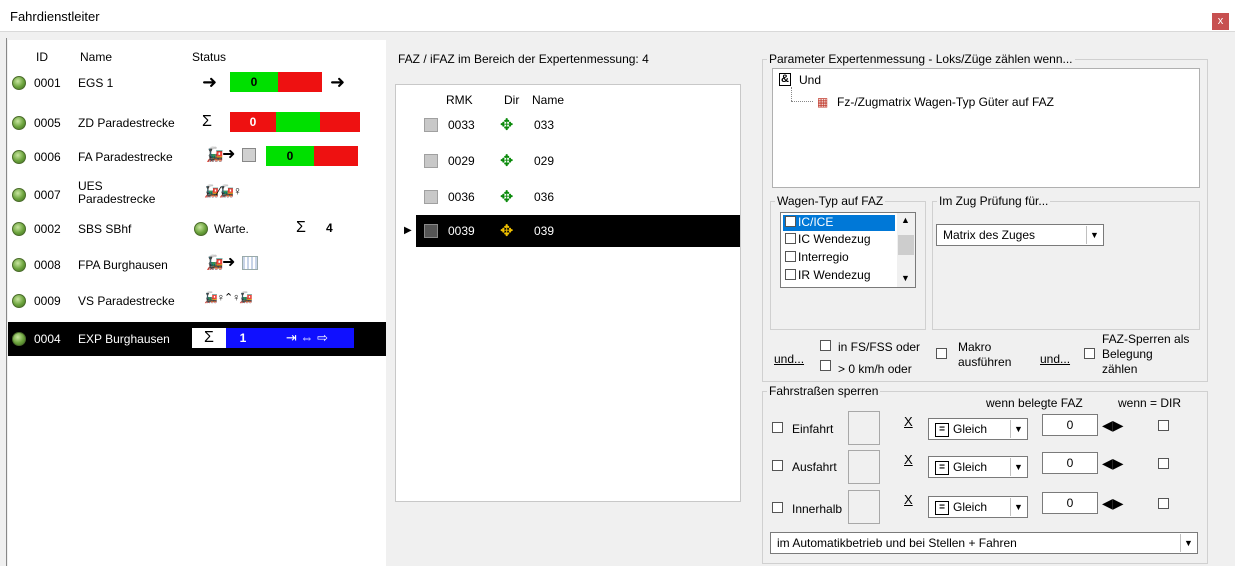  I want to click on scroll-up-icon: ▲, so click(905, 220).